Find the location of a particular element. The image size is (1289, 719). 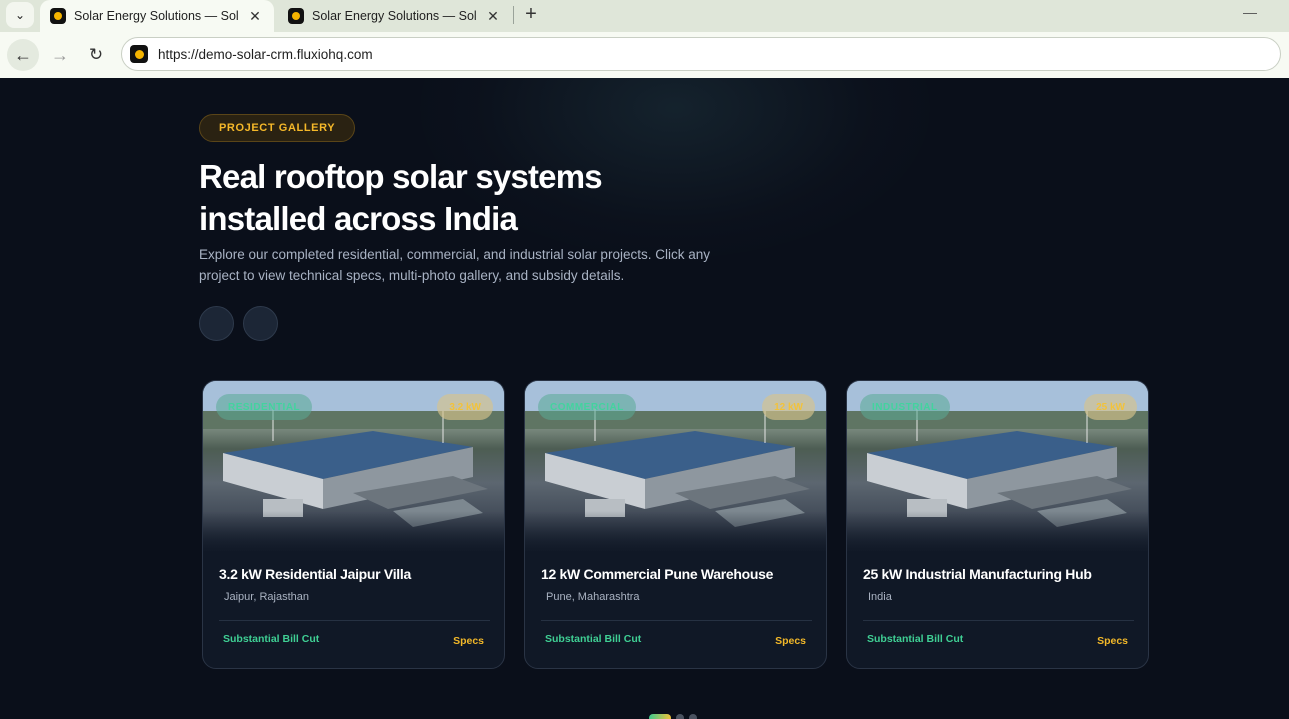

reload-button: ↻ is located at coordinates (96, 55).